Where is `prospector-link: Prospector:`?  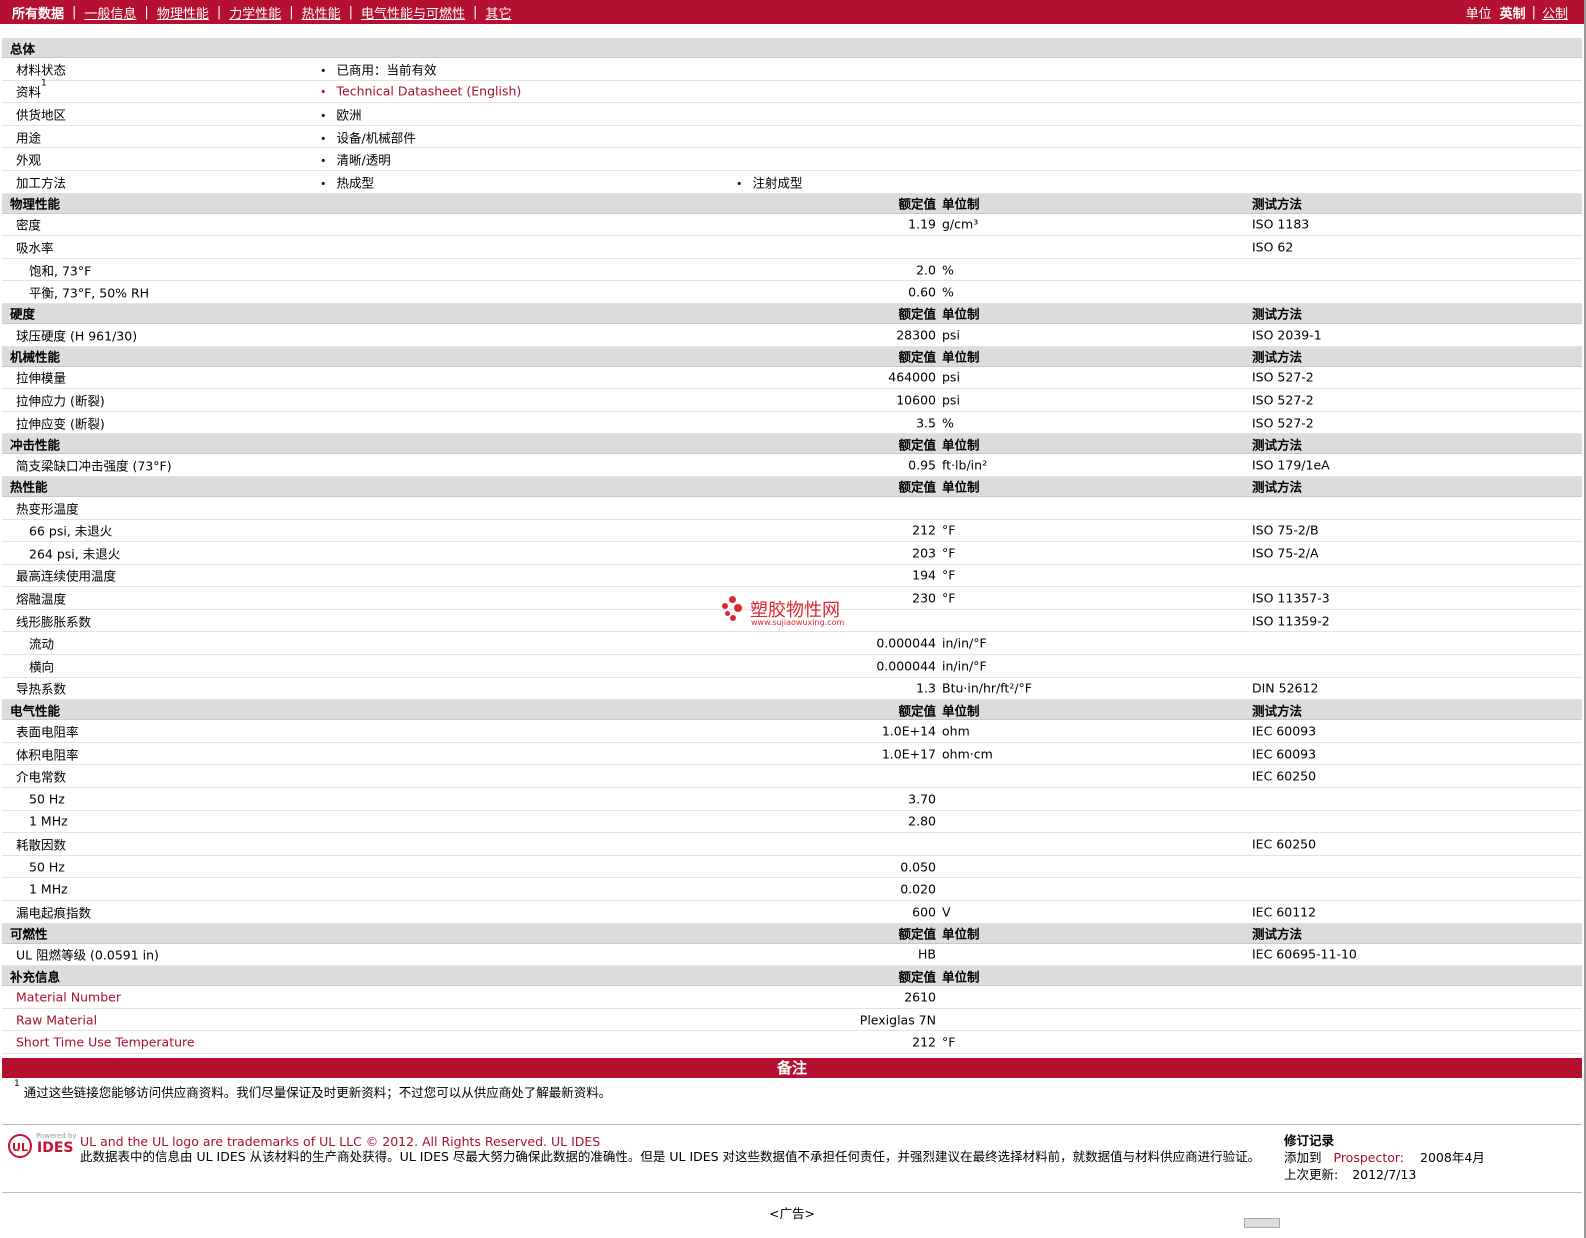
prospector-link: Prospector: is located at coordinates (1369, 1157).